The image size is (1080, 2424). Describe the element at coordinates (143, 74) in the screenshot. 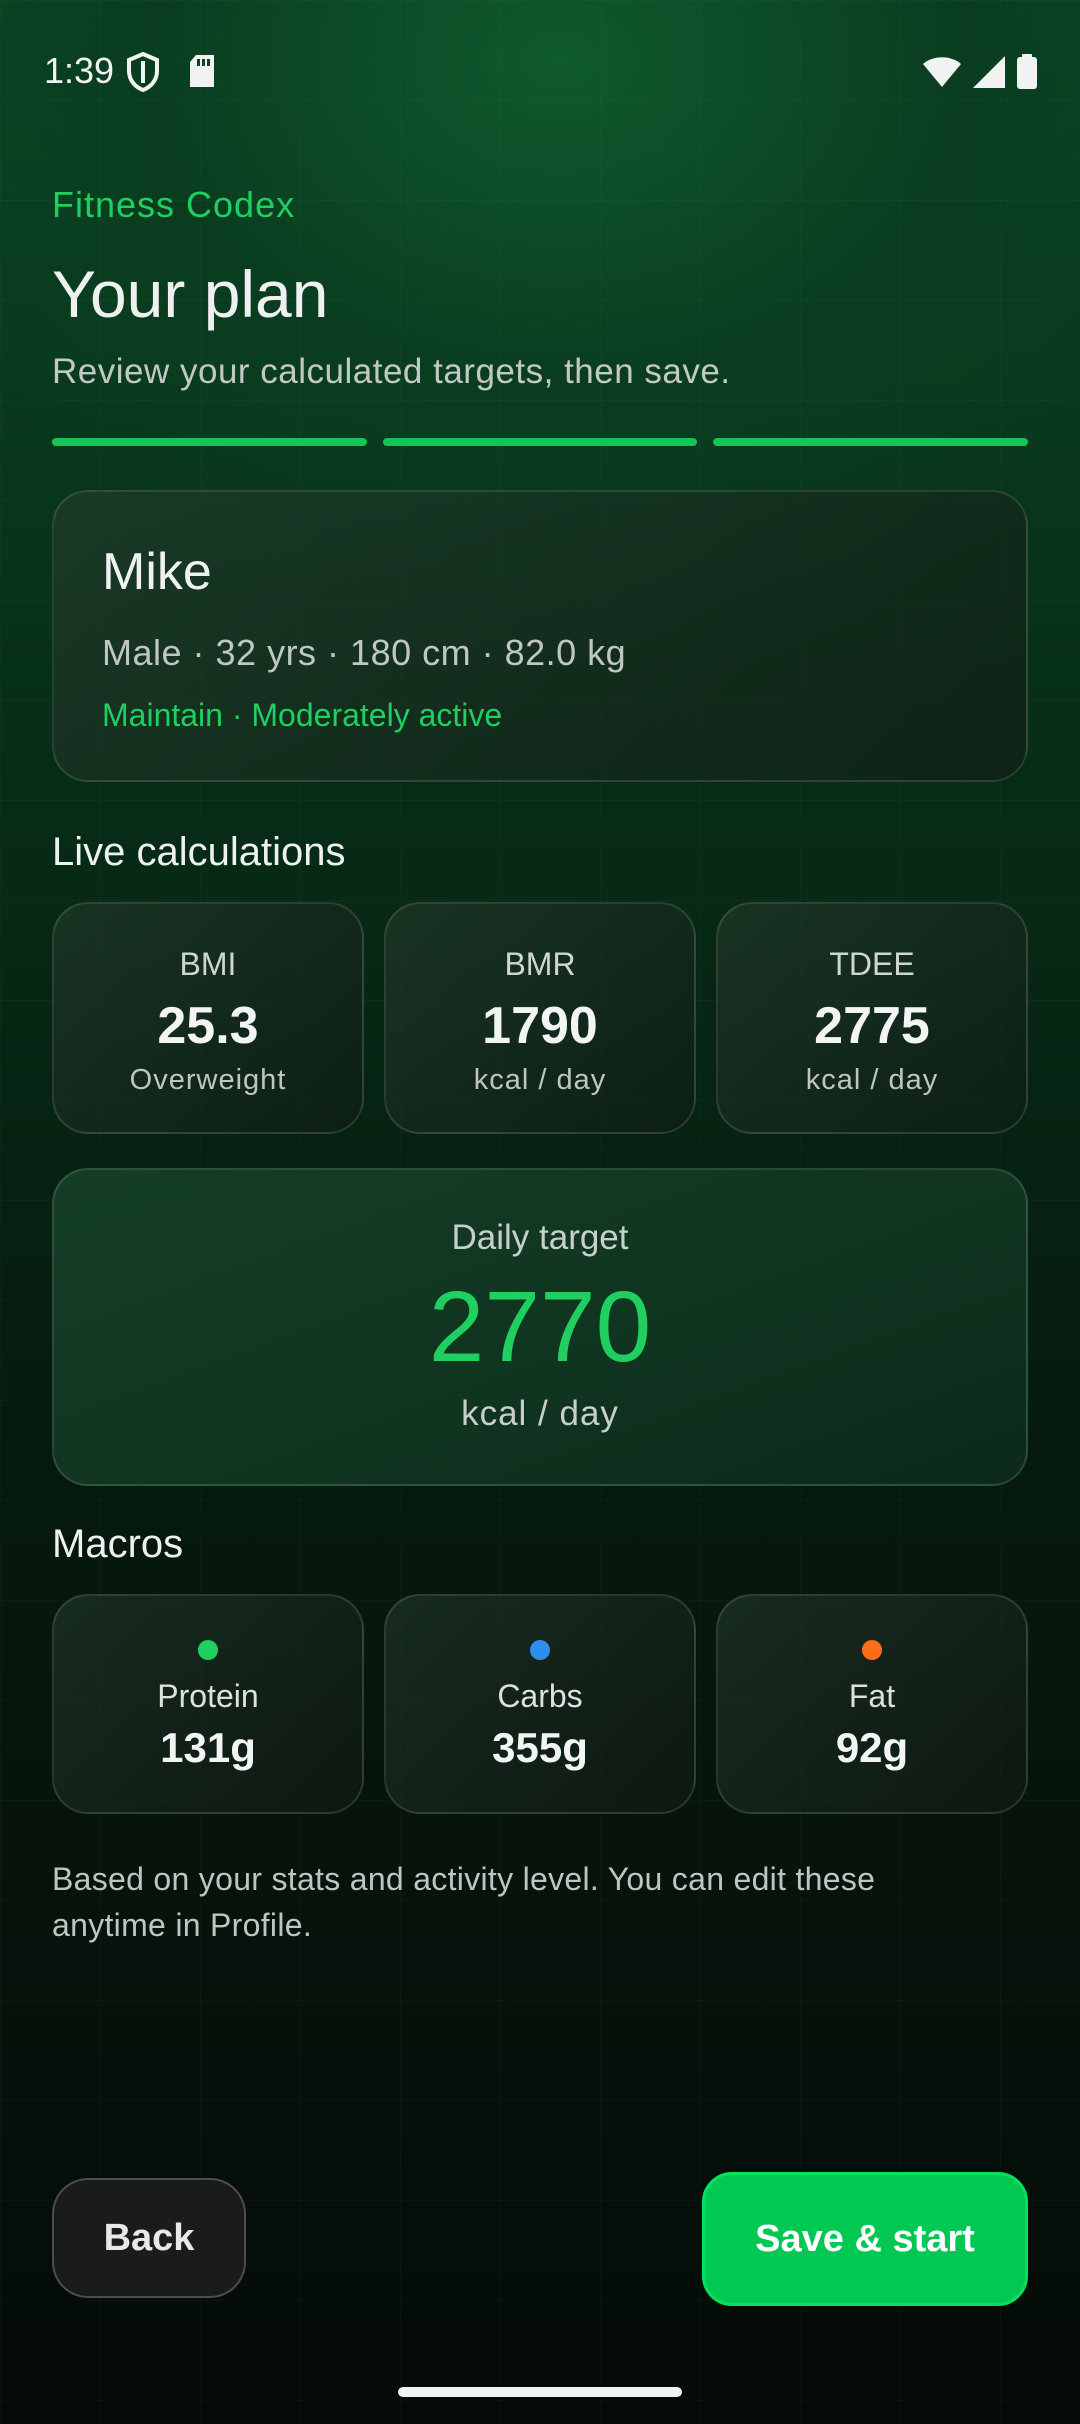

I see `shield-icon` at that location.